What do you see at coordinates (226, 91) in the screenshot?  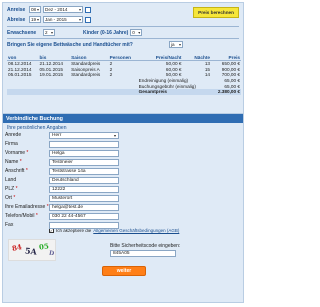 I see `total-value: 2.380,00 €` at bounding box center [226, 91].